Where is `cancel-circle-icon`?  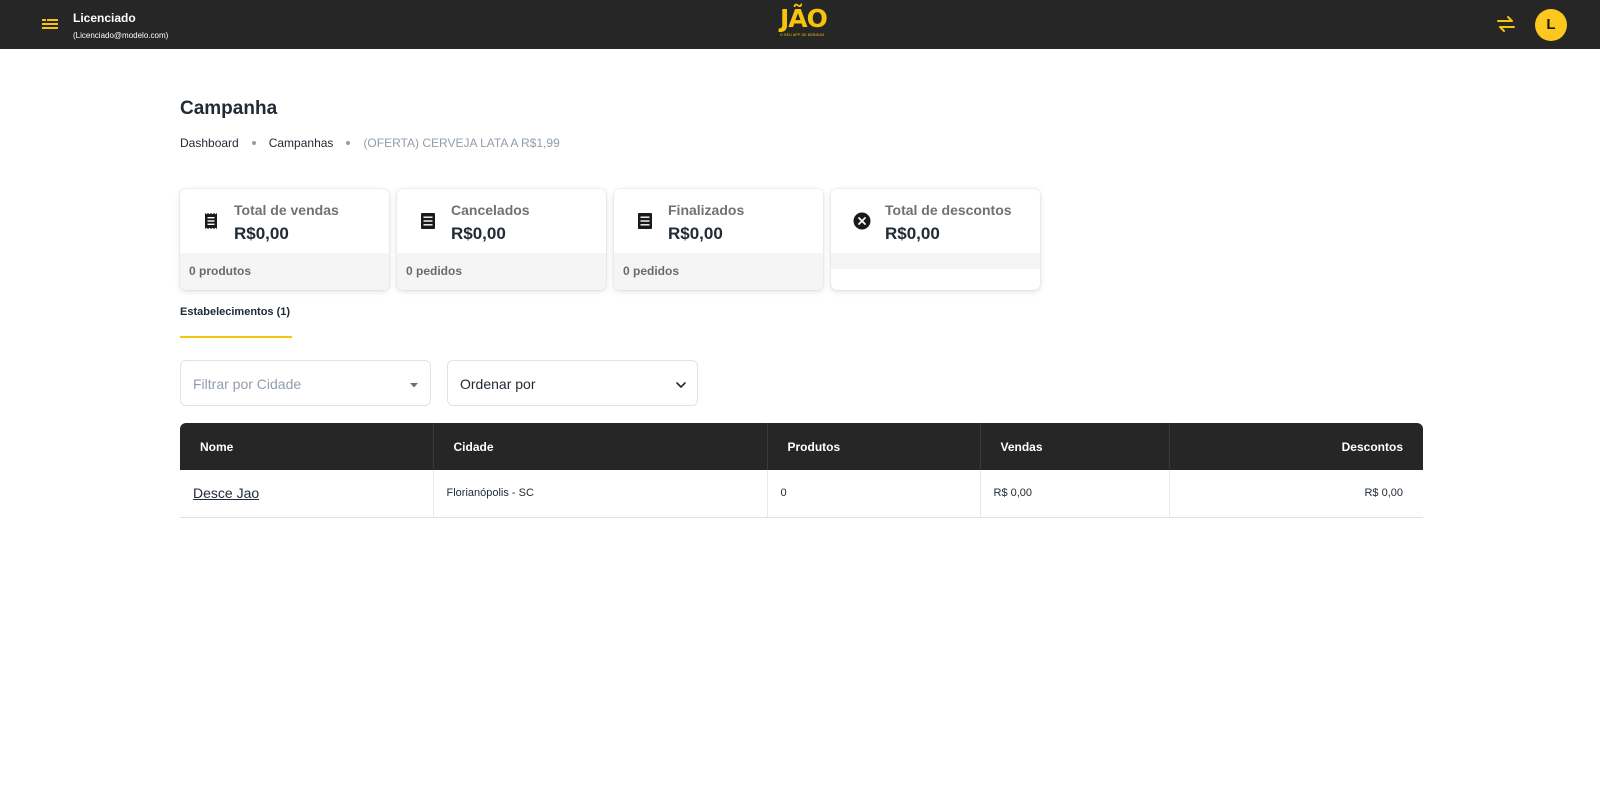 cancel-circle-icon is located at coordinates (862, 221).